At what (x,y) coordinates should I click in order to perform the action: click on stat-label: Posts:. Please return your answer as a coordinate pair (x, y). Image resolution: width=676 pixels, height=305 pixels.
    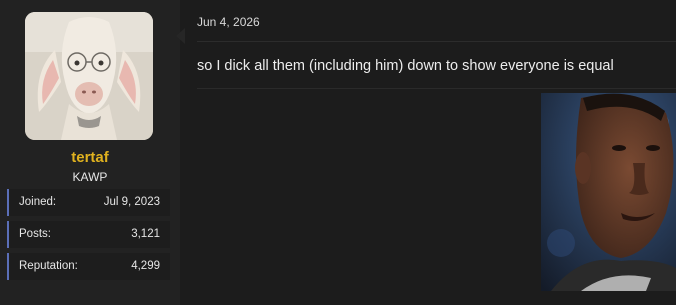
    Looking at the image, I should click on (35, 234).